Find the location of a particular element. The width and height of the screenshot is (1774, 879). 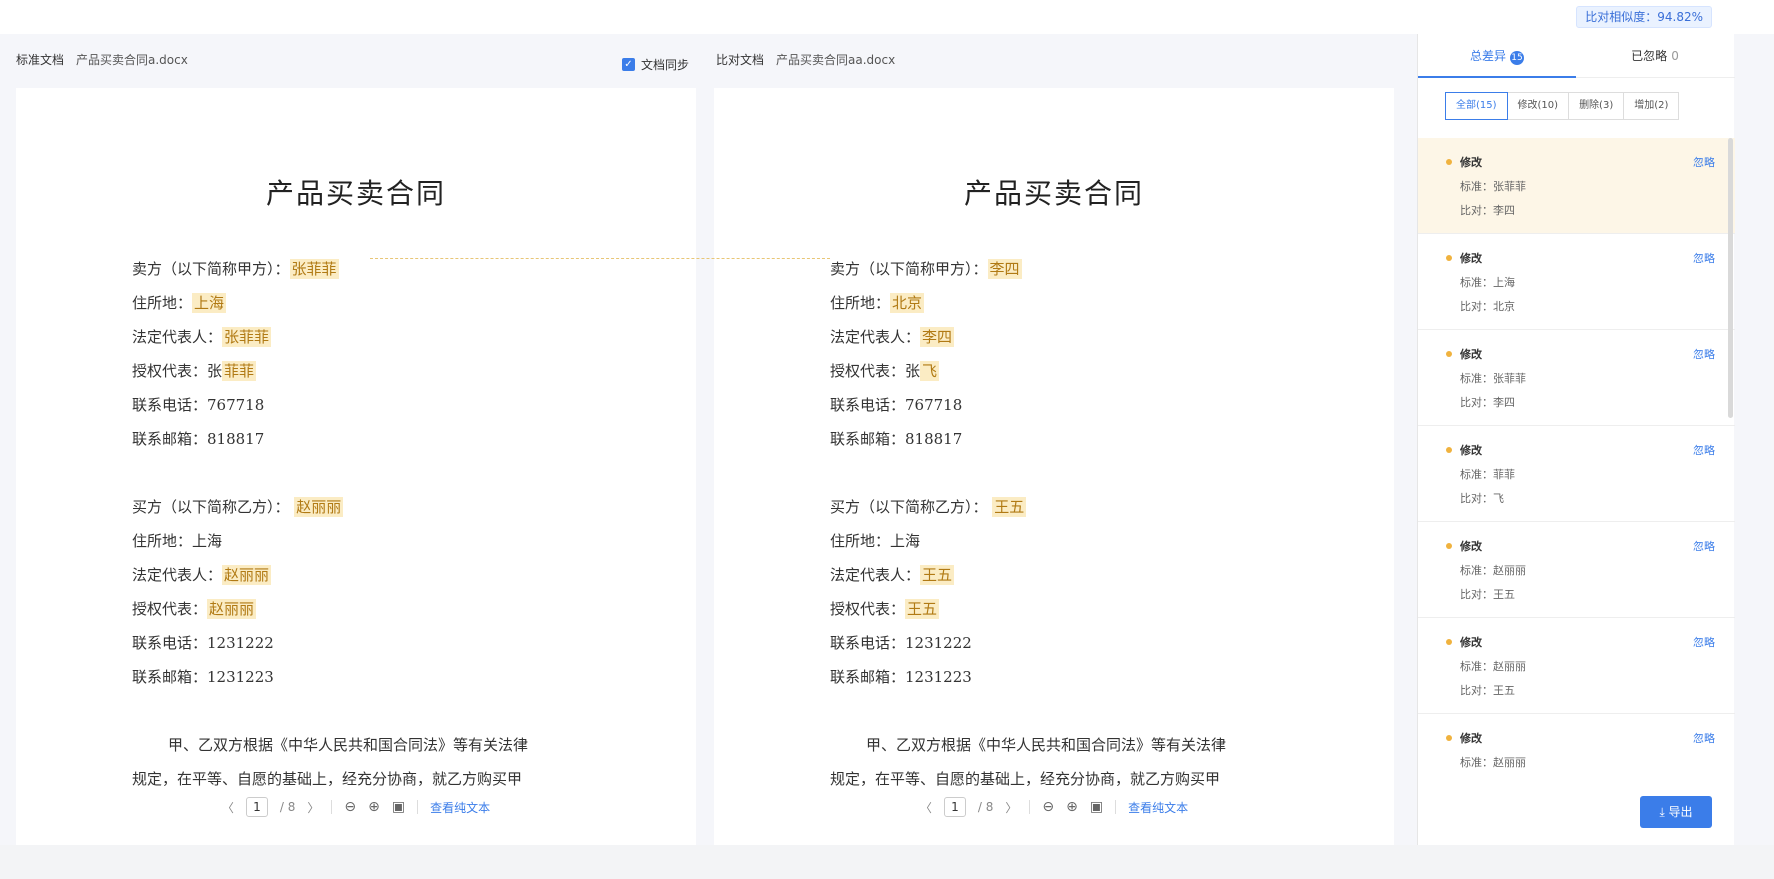

seller-line: 卖方（以下简称甲方）： 张菲菲 is located at coordinates (235, 269).